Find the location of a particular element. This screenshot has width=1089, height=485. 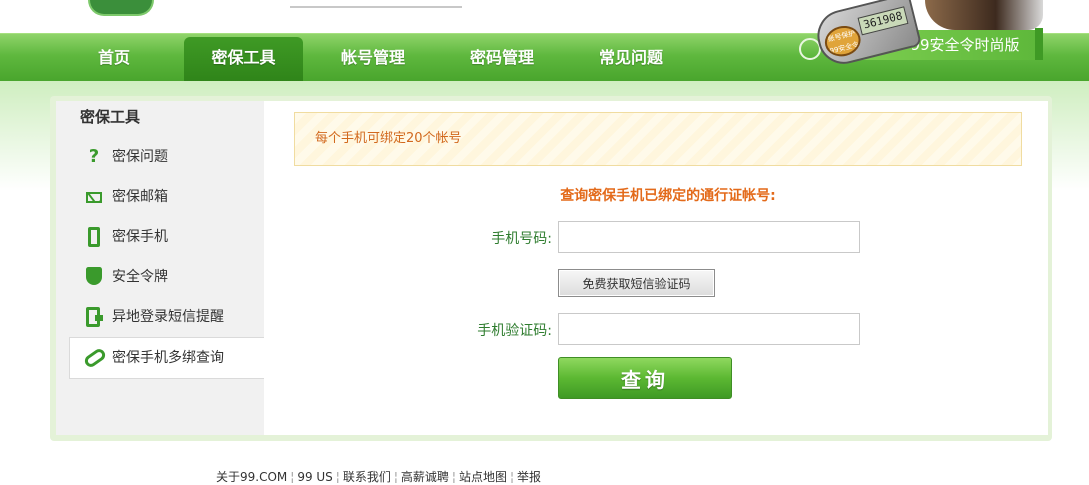

binding-limit-notice: 每个手机可绑定20个帐号 is located at coordinates (658, 139).